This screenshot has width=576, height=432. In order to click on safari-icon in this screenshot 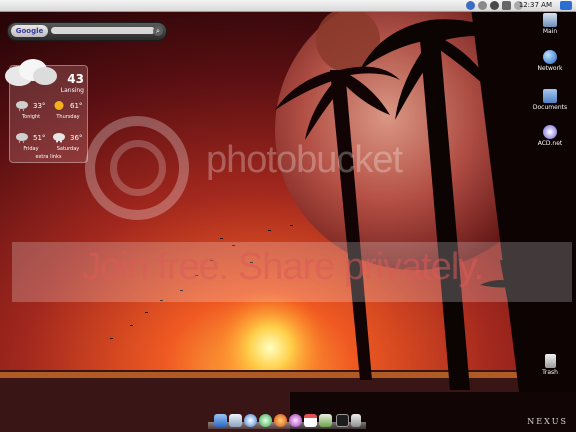, I will do `click(250, 420)`.